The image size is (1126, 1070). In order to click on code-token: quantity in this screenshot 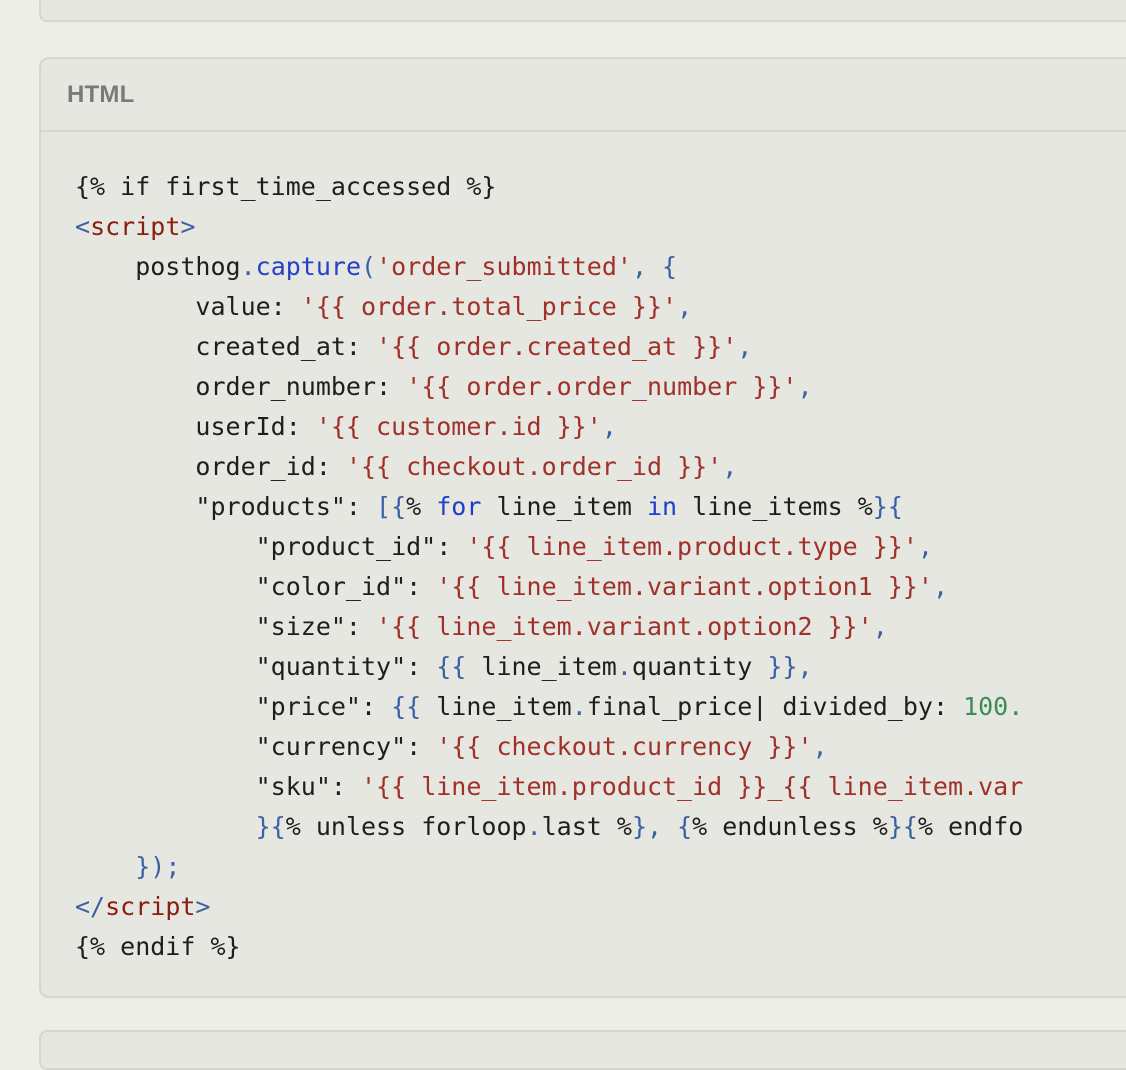, I will do `click(699, 666)`.